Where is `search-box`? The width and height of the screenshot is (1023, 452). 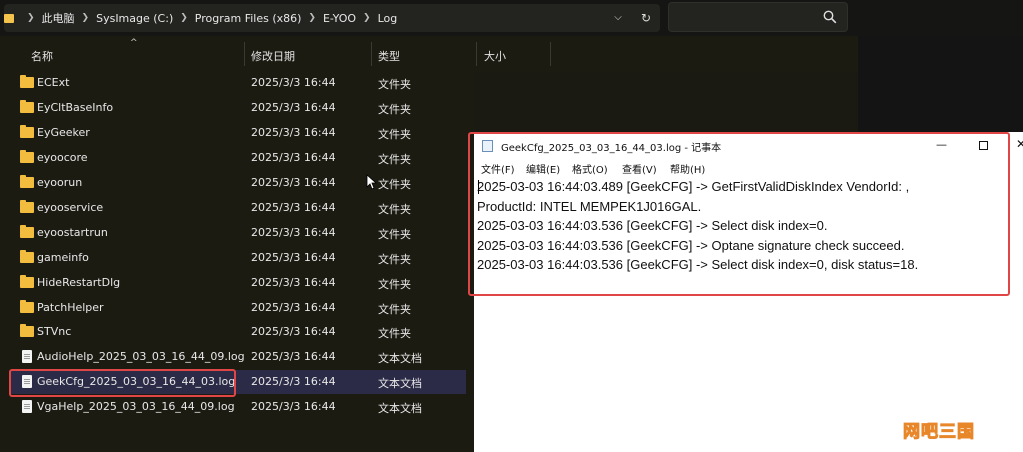 search-box is located at coordinates (758, 17).